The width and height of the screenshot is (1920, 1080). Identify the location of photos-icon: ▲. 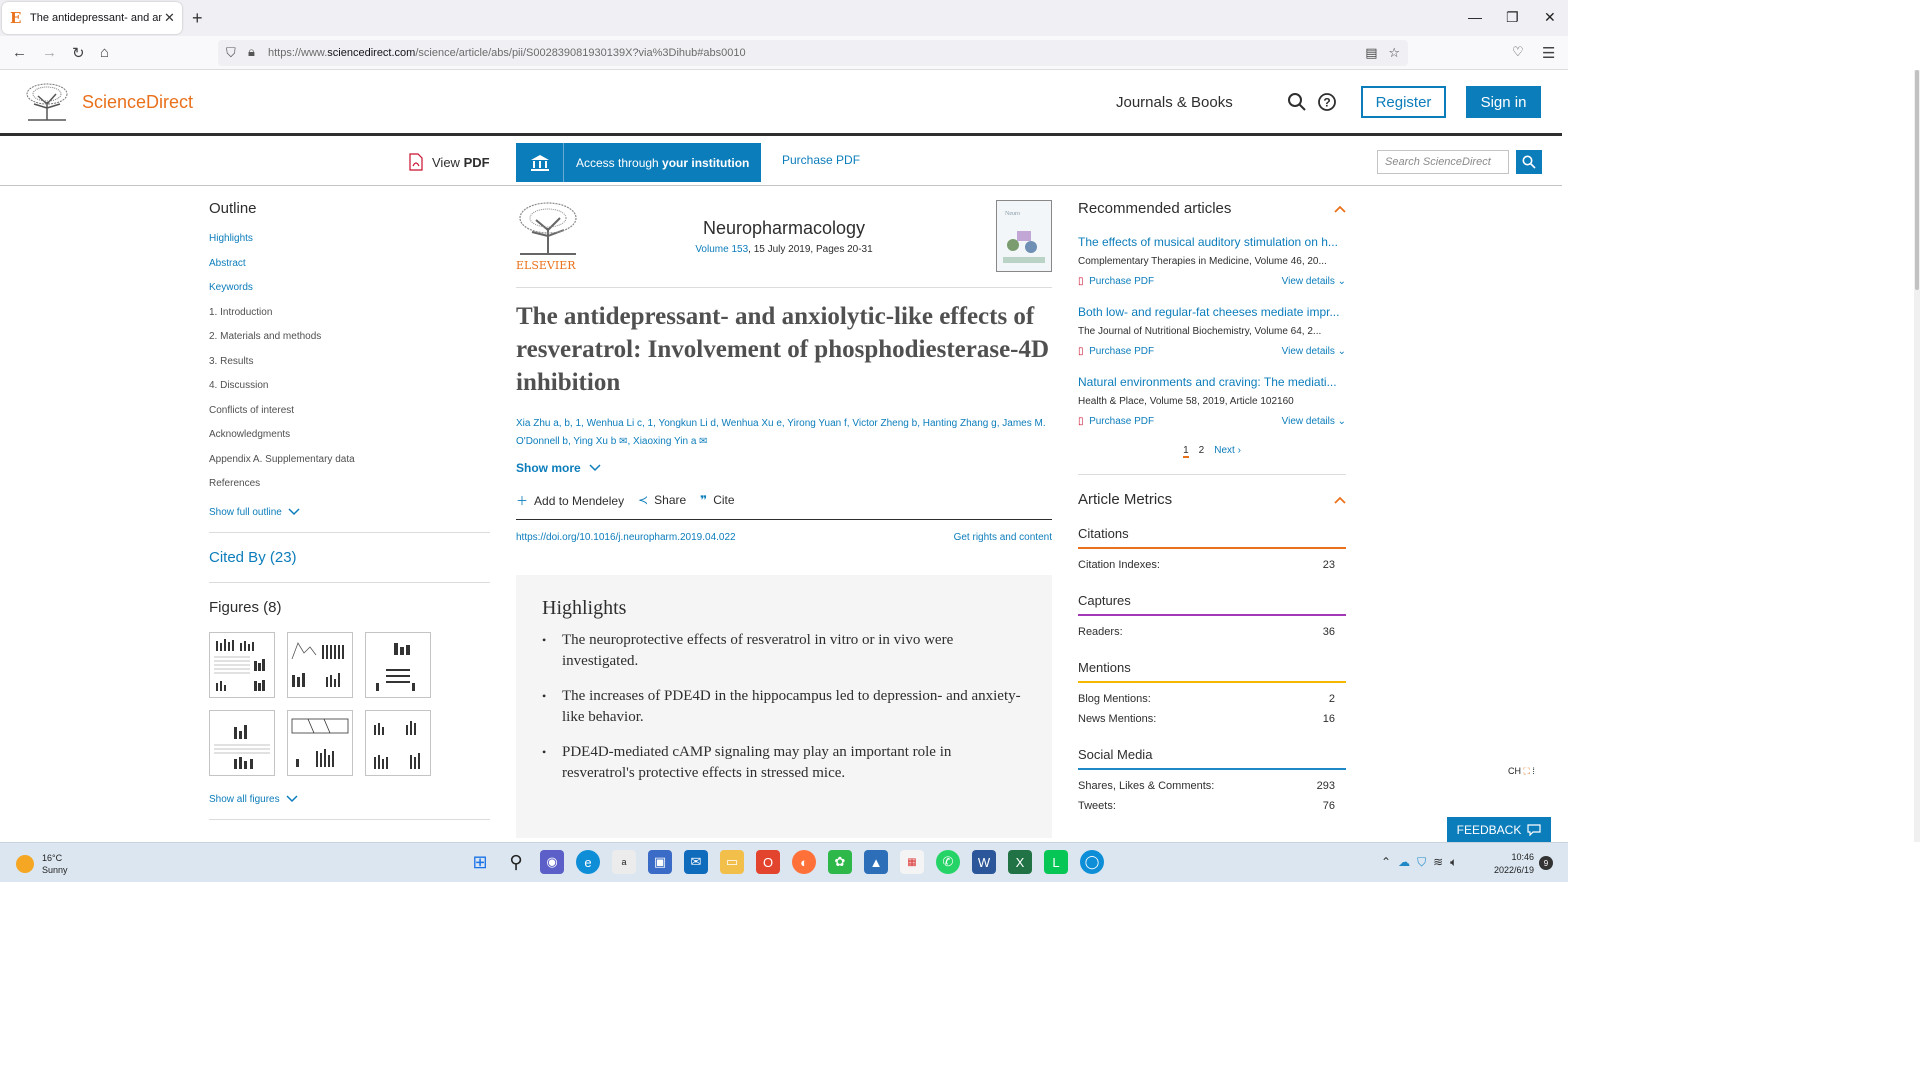
(876, 862).